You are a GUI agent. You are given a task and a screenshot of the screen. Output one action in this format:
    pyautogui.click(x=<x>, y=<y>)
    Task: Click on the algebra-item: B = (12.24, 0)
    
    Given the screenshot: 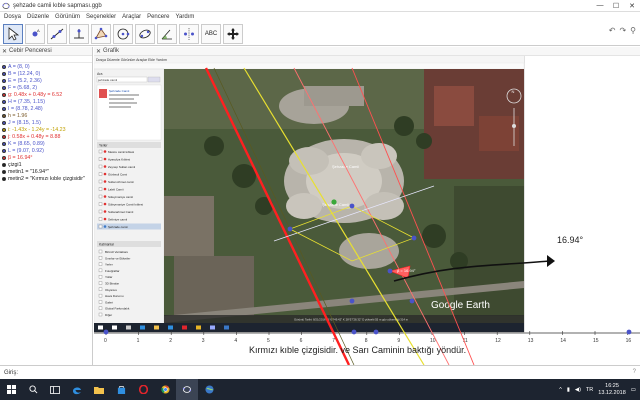 What is the action you would take?
    pyautogui.click(x=46, y=73)
    